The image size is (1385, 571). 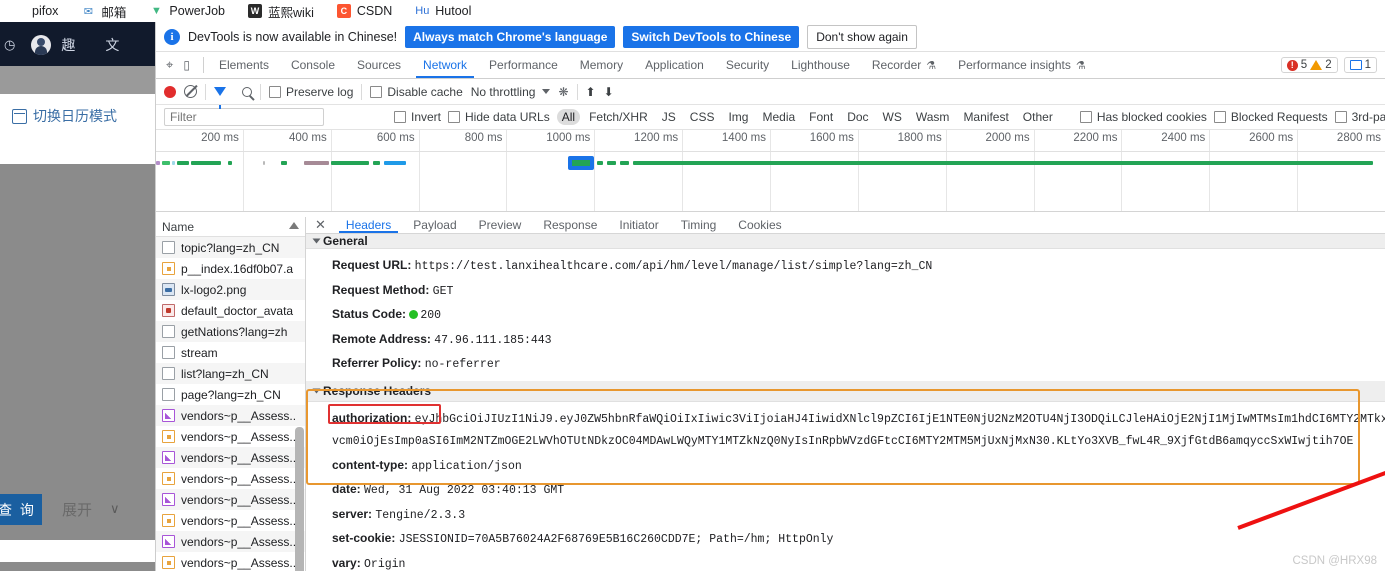 What do you see at coordinates (299, 499) in the screenshot?
I see `request-list-scrollbar` at bounding box center [299, 499].